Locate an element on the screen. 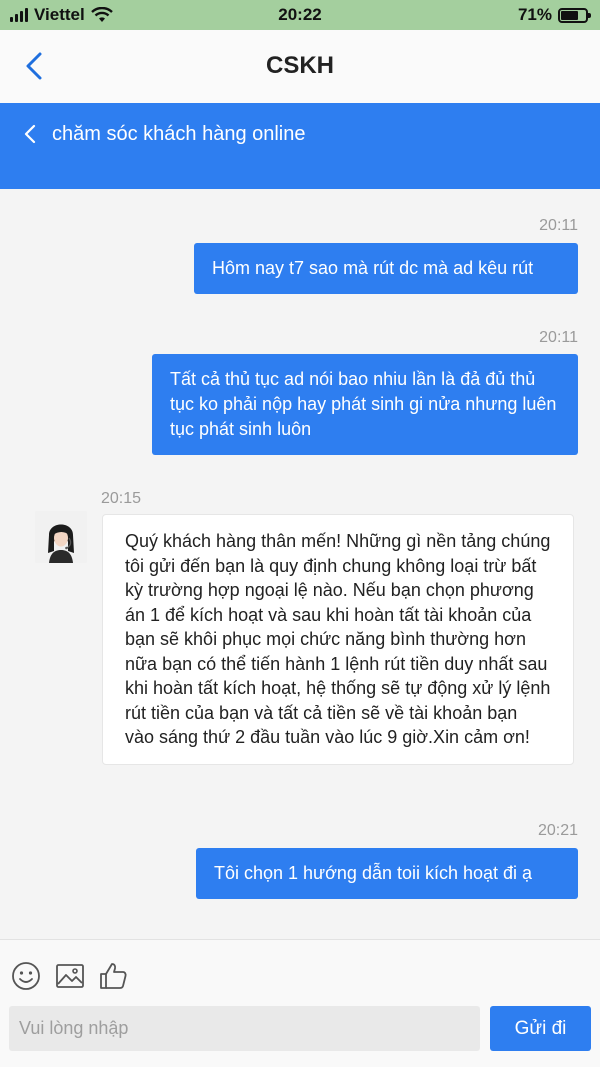 Image resolution: width=600 pixels, height=1067 pixels. message-time: 20:15 is located at coordinates (121, 498).